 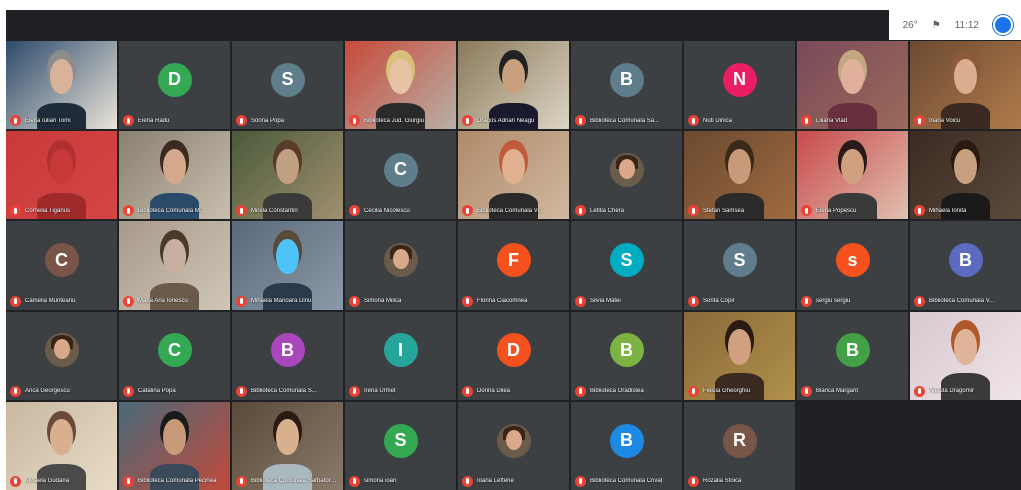 What do you see at coordinates (174, 355) in the screenshot?
I see `participant-tile: C Cătălina Popa` at bounding box center [174, 355].